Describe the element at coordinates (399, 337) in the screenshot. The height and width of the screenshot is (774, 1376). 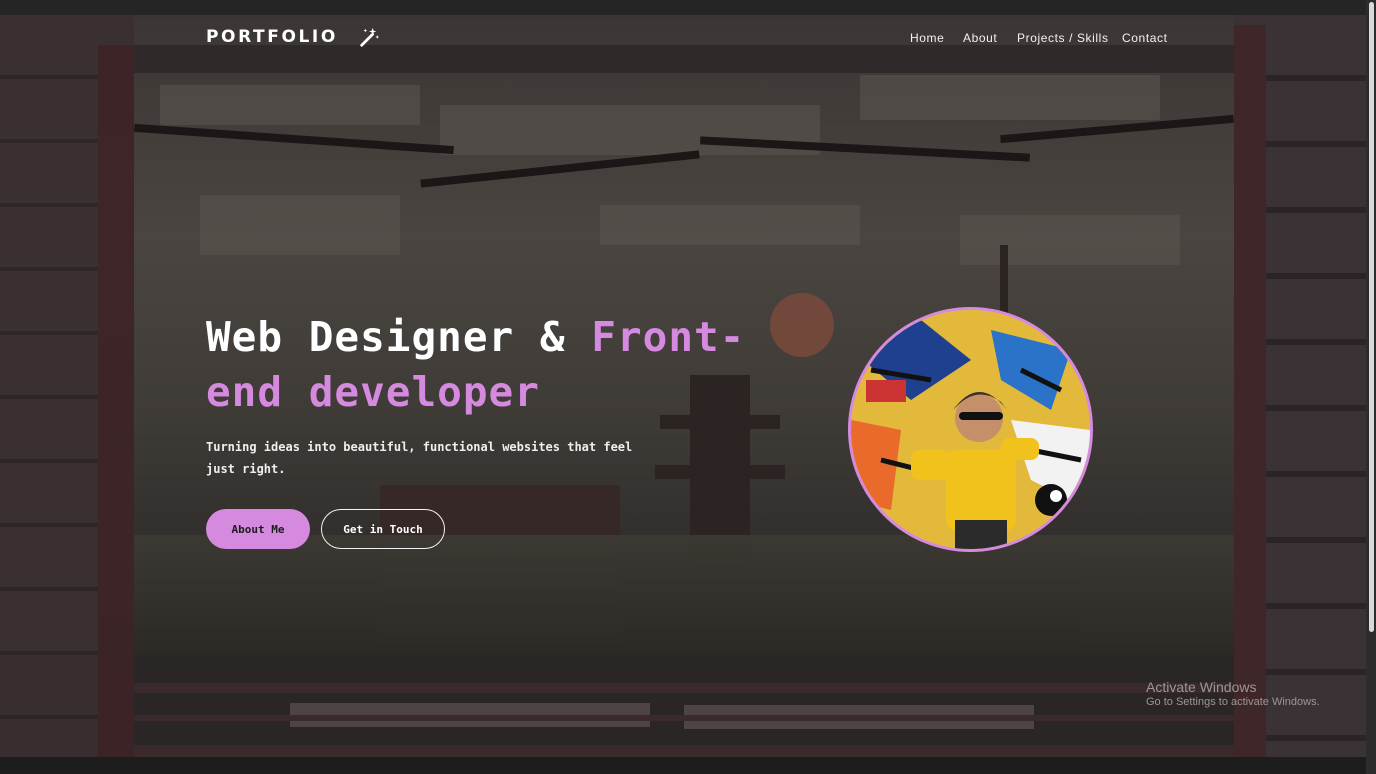
I see `headline-main: Web Designer &` at that location.